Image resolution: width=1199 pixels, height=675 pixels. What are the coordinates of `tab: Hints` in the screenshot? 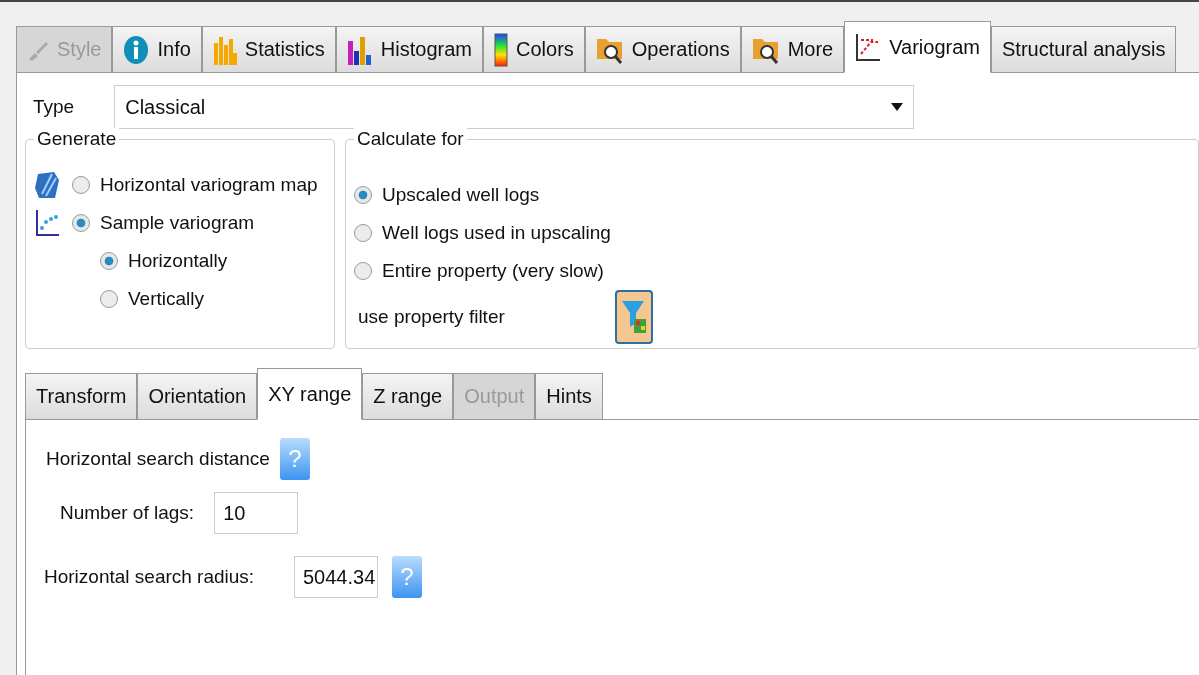 It's located at (569, 396).